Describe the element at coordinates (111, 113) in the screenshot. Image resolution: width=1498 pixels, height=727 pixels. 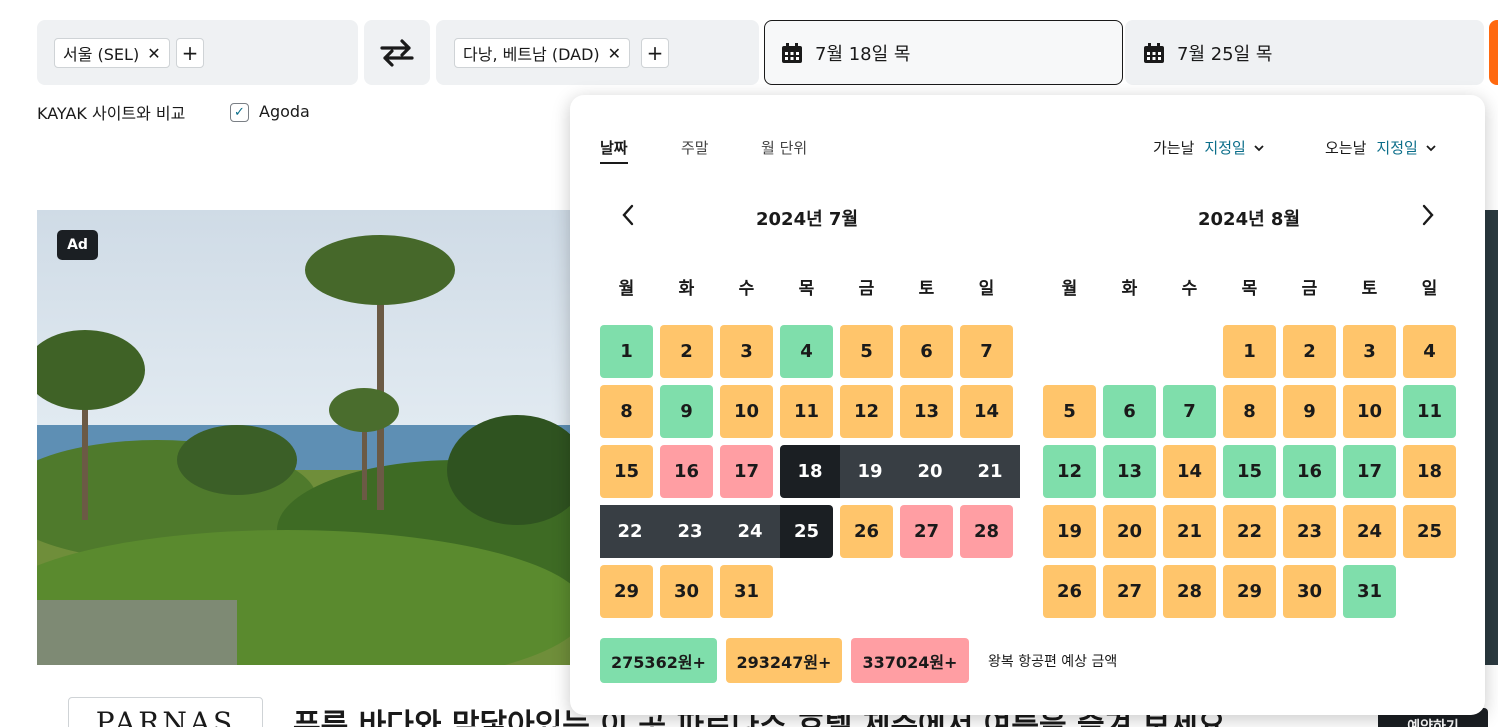
I see `compare-label: KAYAK 사이트와 비교` at that location.